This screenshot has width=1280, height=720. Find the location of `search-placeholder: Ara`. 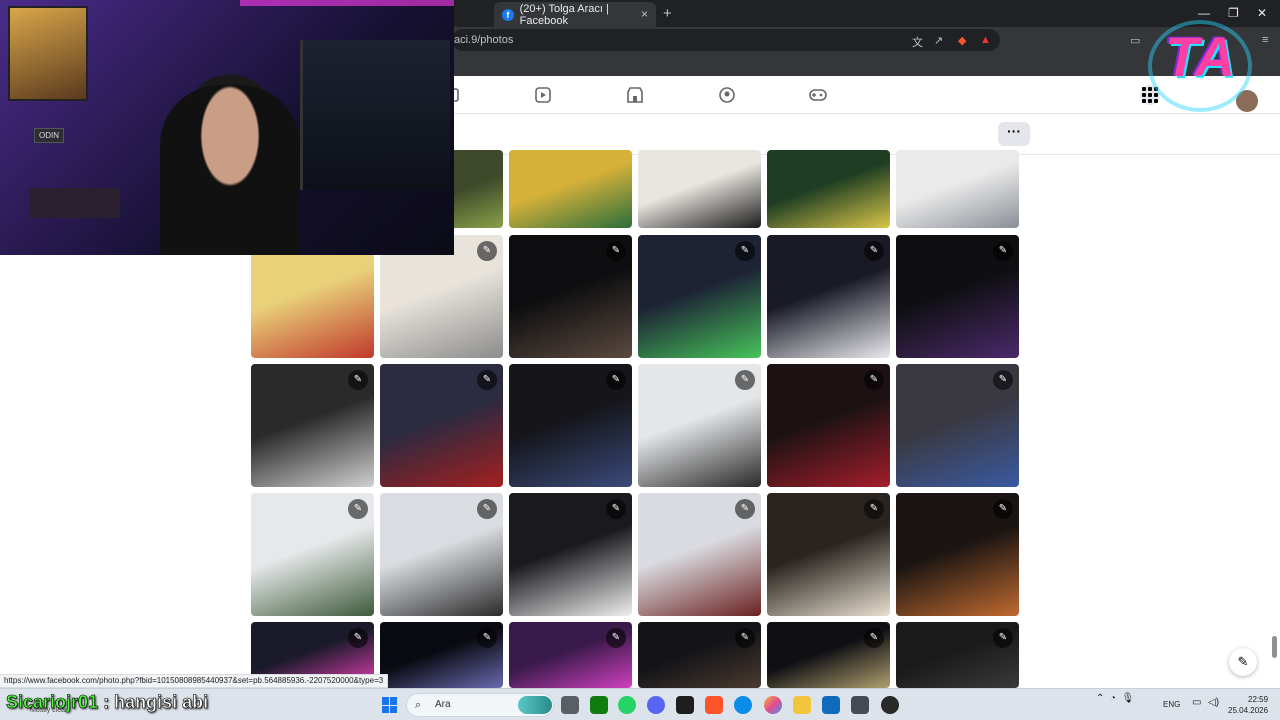

search-placeholder: Ara is located at coordinates (443, 704).